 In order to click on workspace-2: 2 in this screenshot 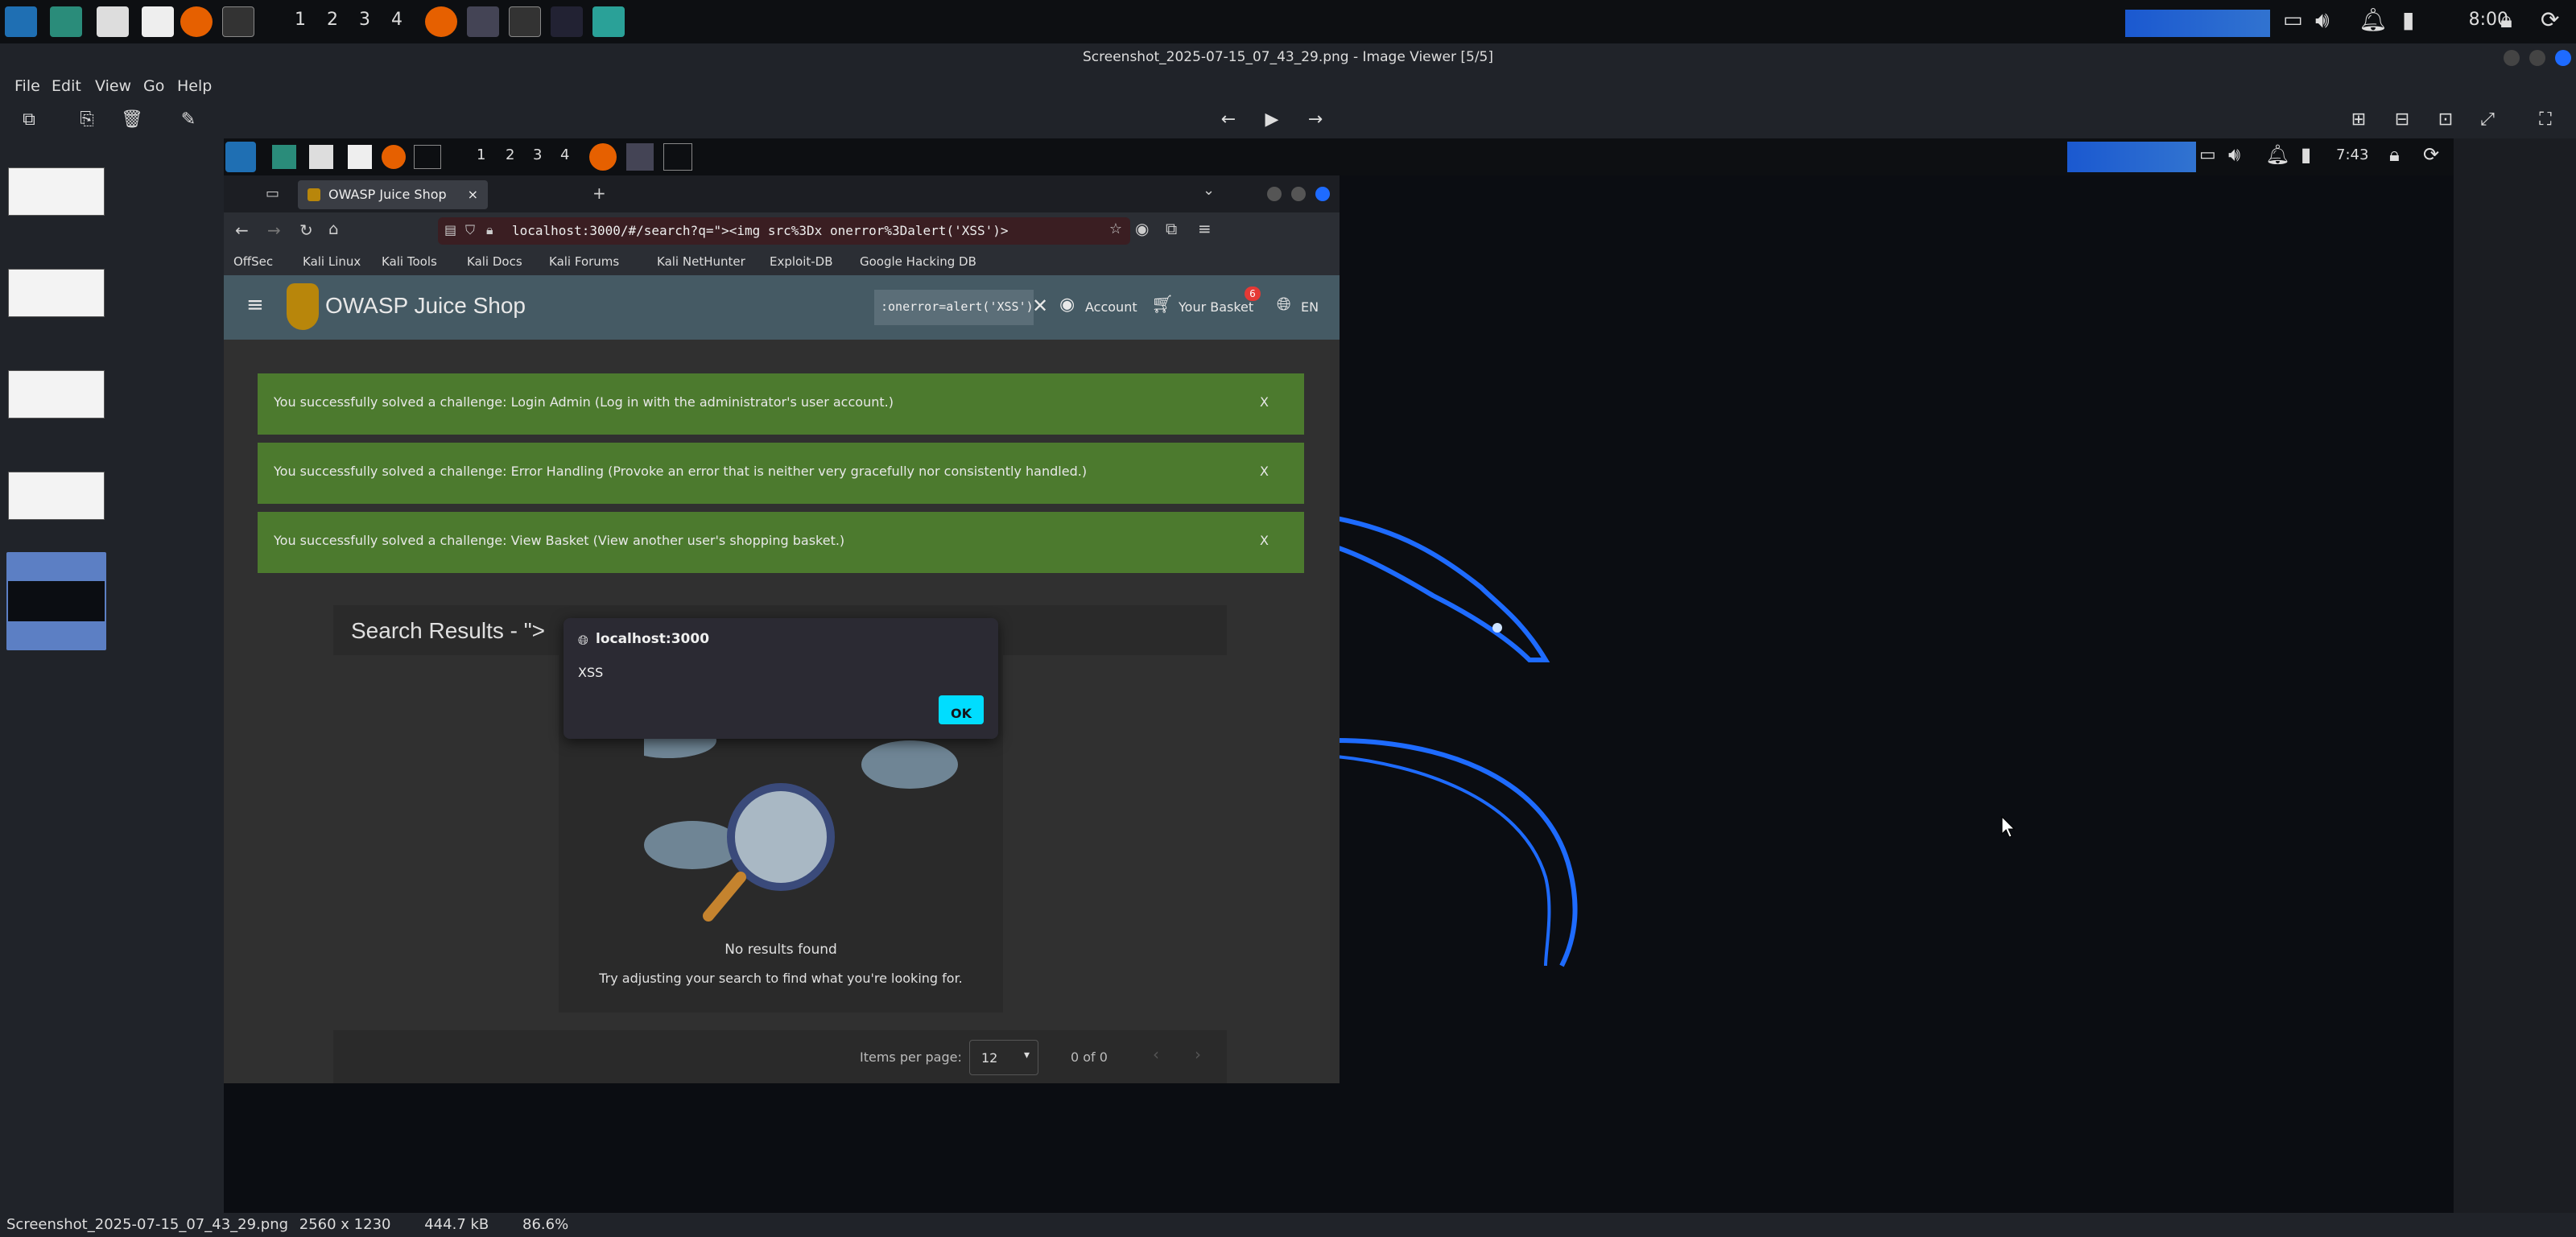, I will do `click(332, 20)`.